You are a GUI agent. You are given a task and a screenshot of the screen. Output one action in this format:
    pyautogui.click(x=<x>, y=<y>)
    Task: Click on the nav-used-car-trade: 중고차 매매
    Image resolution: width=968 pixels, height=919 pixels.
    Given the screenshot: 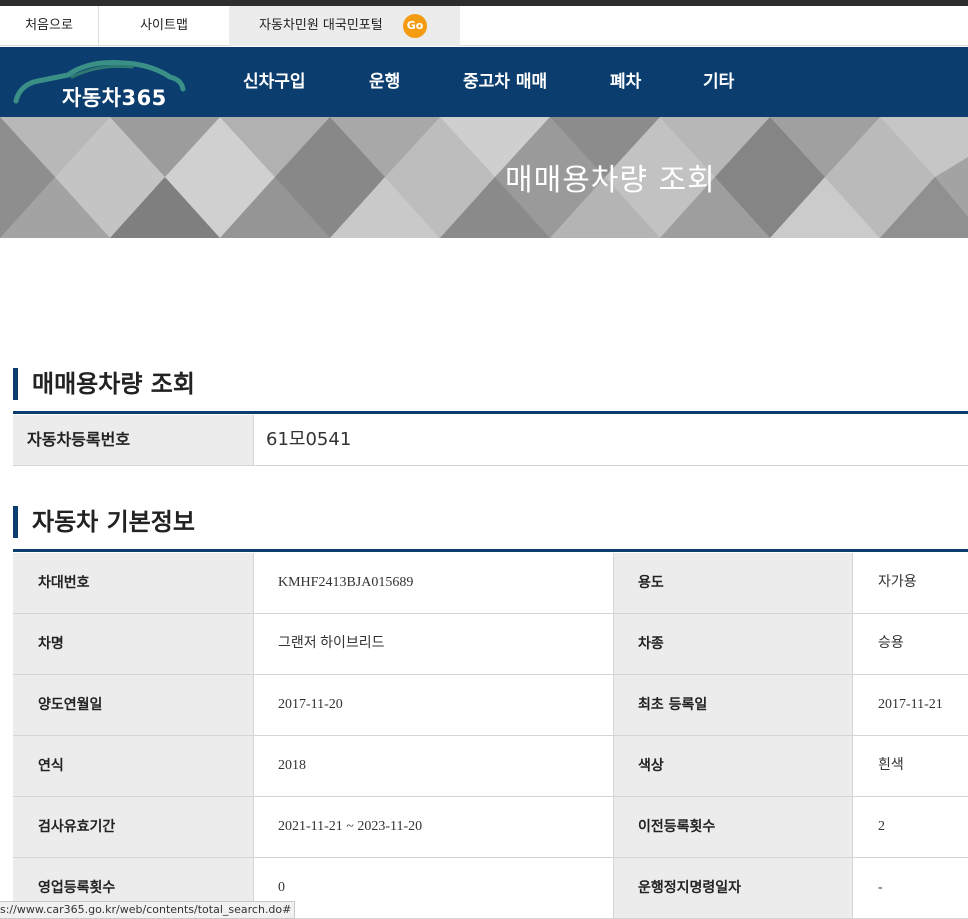 What is the action you would take?
    pyautogui.click(x=505, y=82)
    